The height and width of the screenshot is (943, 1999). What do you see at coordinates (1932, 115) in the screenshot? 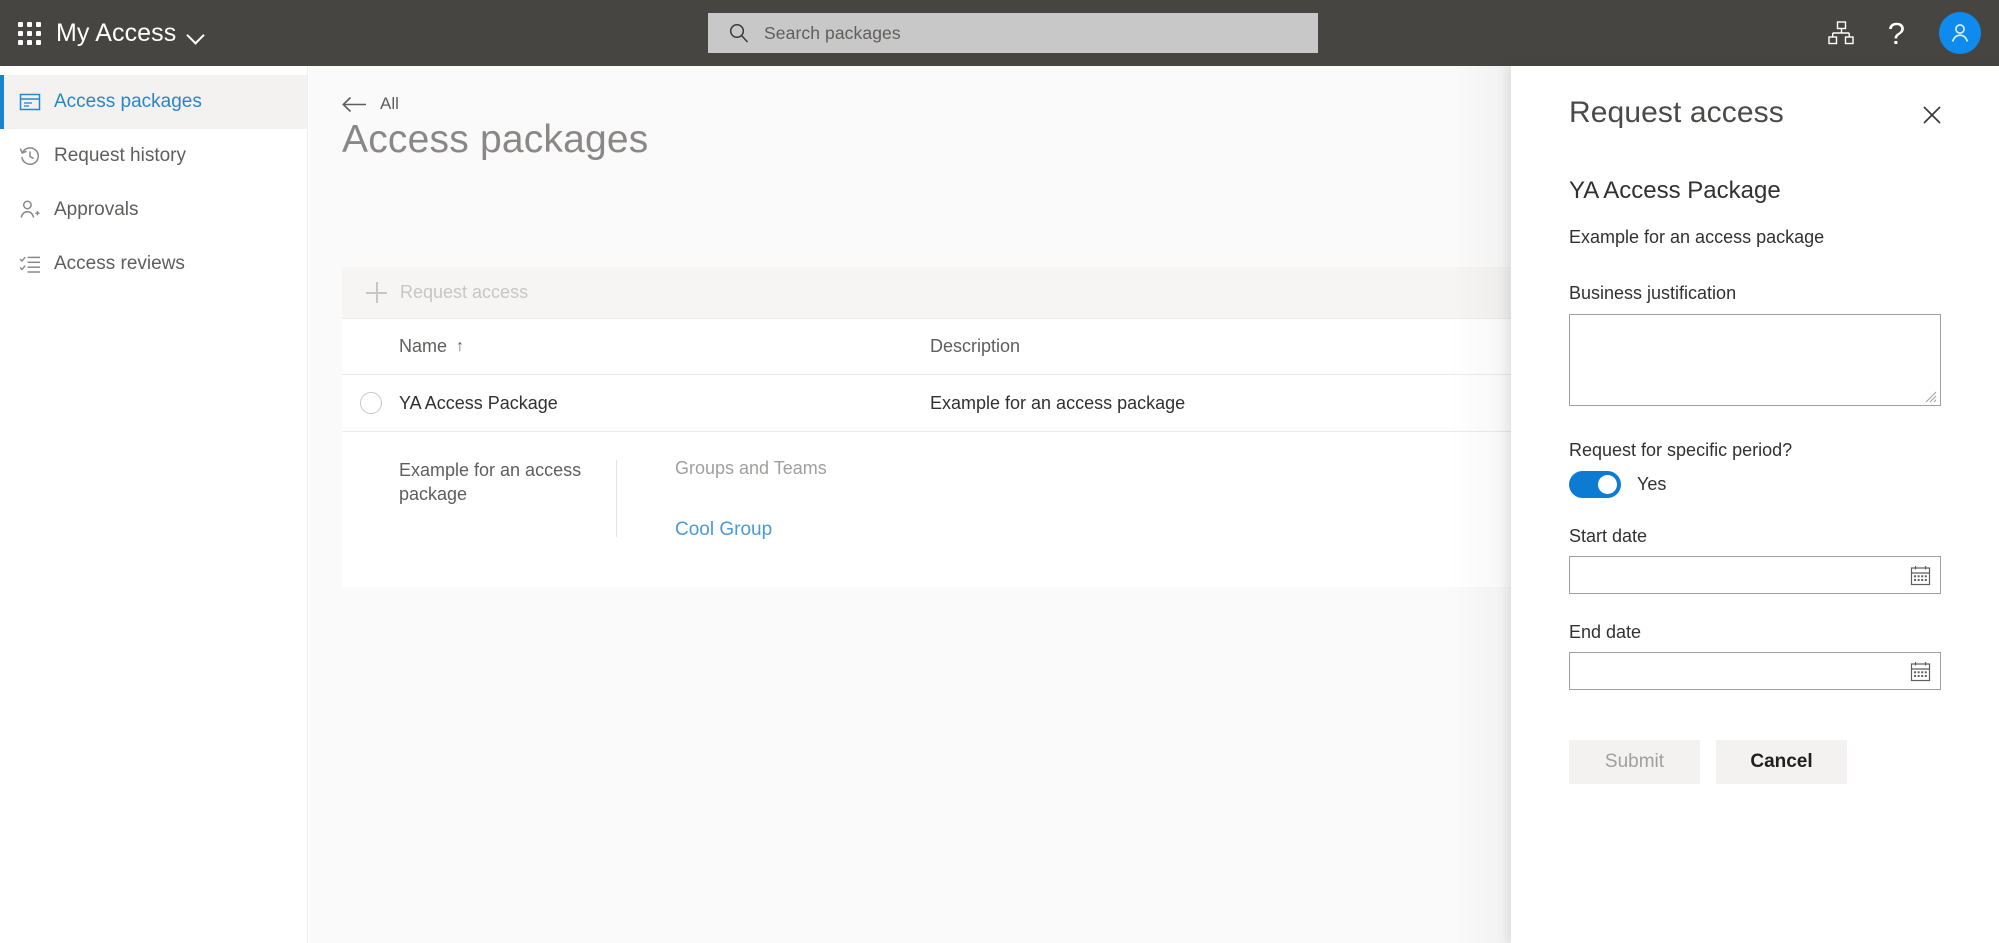
I see `close-icon` at bounding box center [1932, 115].